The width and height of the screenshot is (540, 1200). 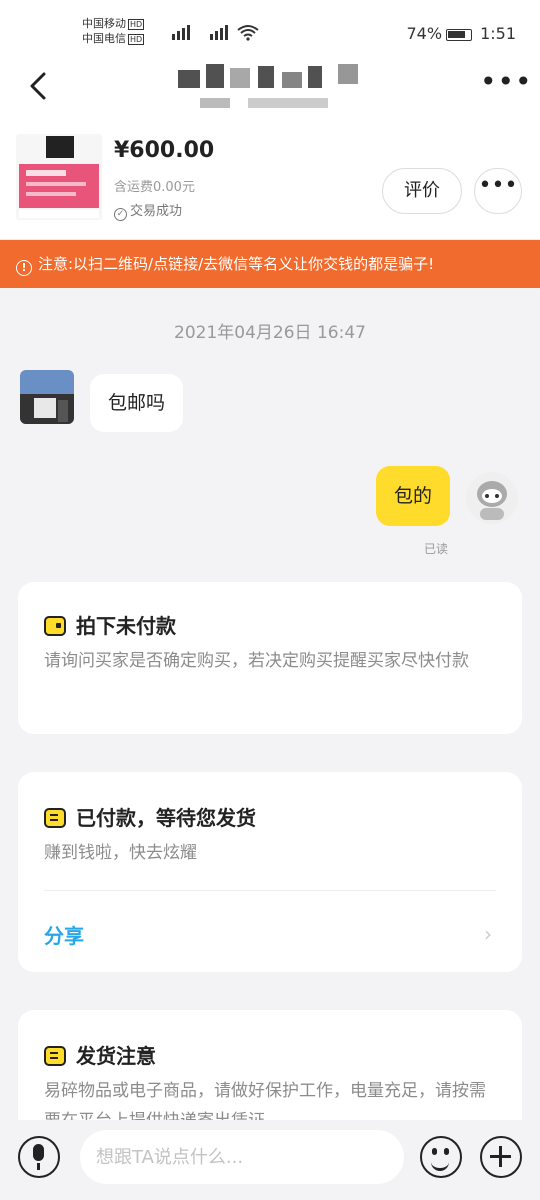 What do you see at coordinates (242, 1157) in the screenshot?
I see `message-input` at bounding box center [242, 1157].